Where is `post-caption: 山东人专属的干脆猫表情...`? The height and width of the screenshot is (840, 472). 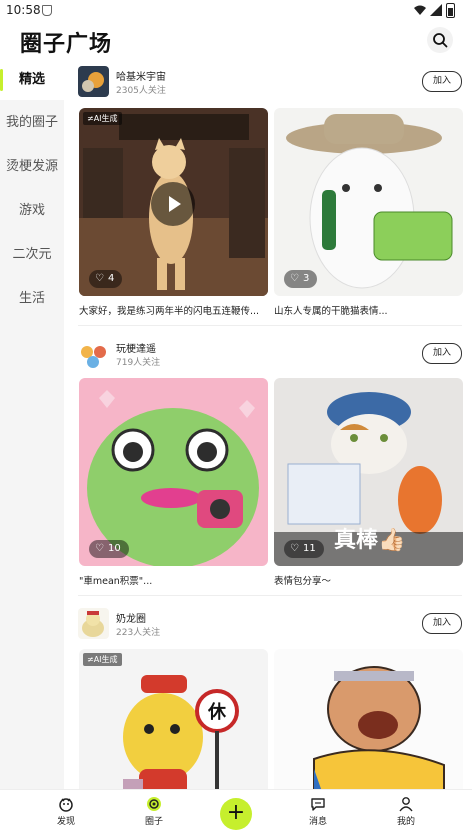
post-caption: 山东人专属的干脆猫表情... is located at coordinates (368, 310).